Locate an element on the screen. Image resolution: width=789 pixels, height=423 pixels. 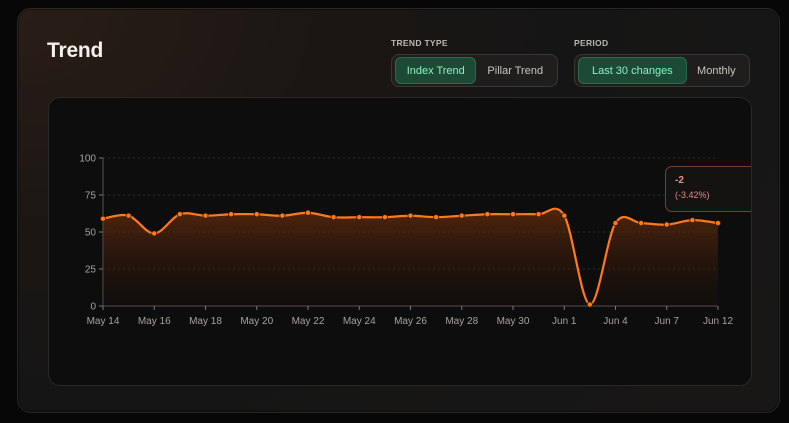
period-label: PERIOD is located at coordinates (591, 43).